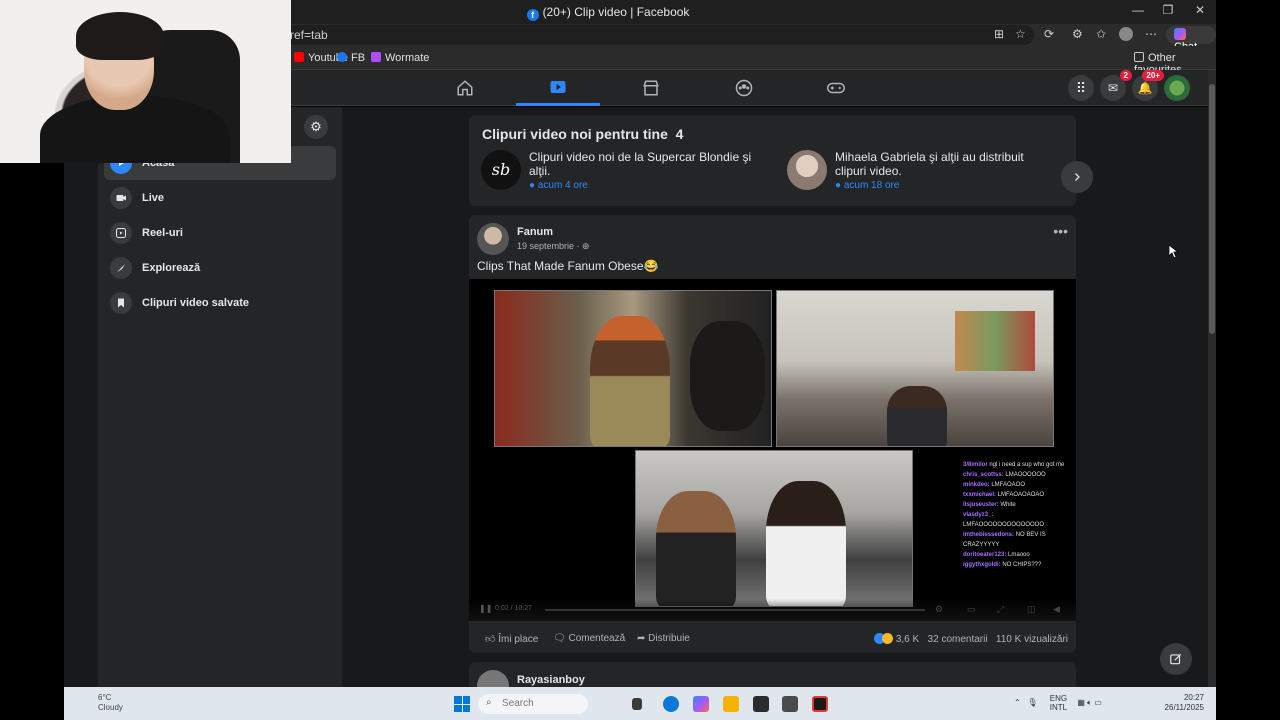  What do you see at coordinates (553, 246) in the screenshot?
I see `post-date: 19 septembrie · ⊕` at bounding box center [553, 246].